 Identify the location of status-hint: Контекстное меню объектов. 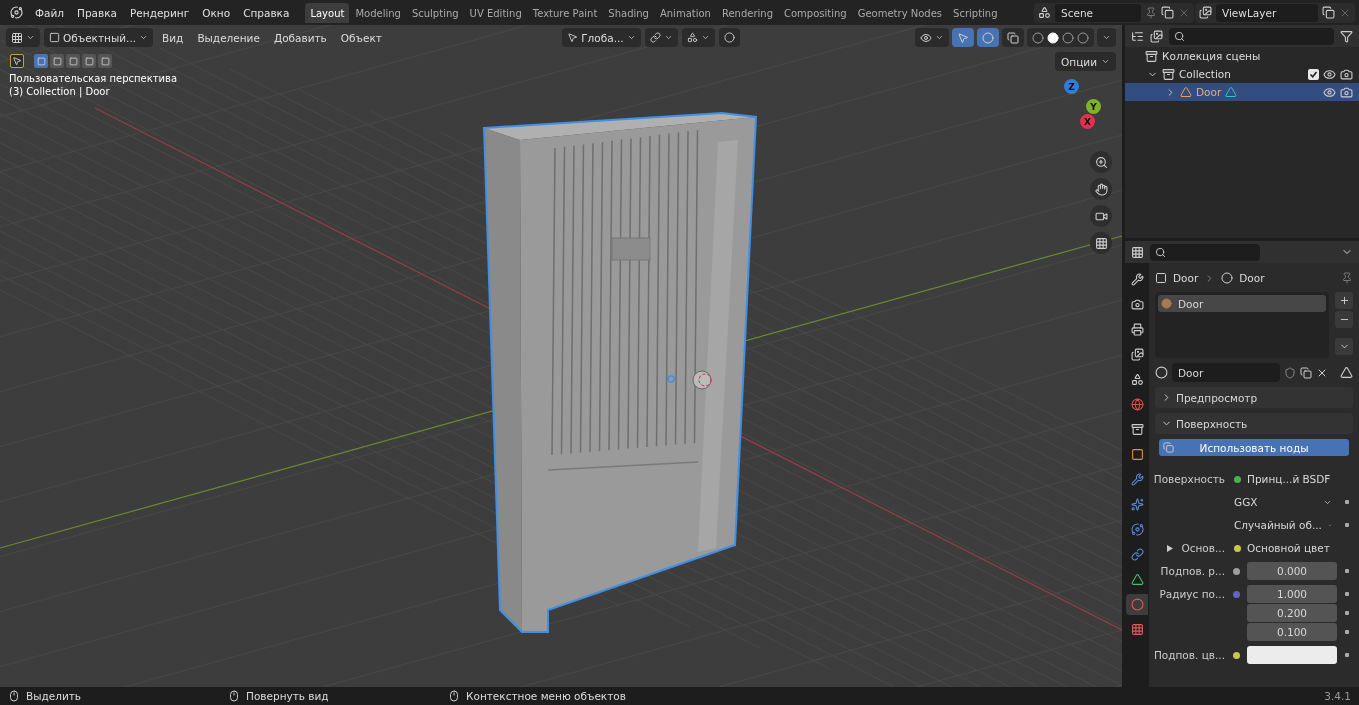
(546, 696).